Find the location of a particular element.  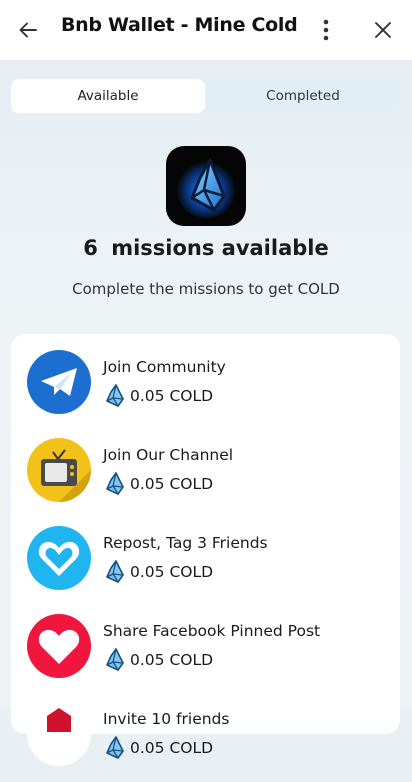

tv-icon is located at coordinates (59, 470).